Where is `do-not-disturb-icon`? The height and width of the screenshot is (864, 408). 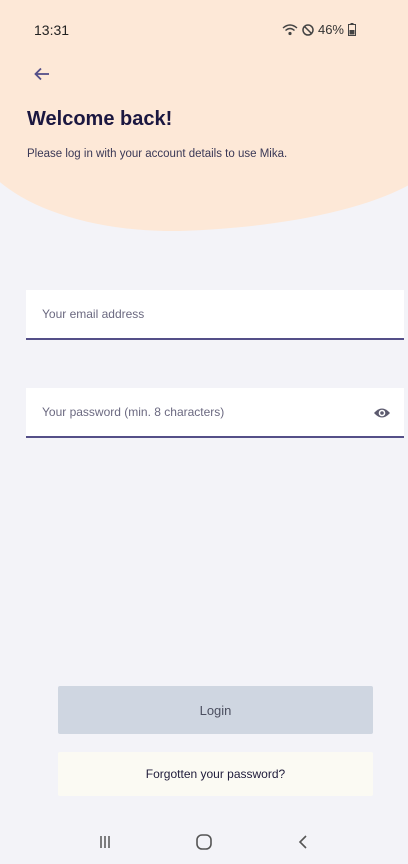 do-not-disturb-icon is located at coordinates (308, 29).